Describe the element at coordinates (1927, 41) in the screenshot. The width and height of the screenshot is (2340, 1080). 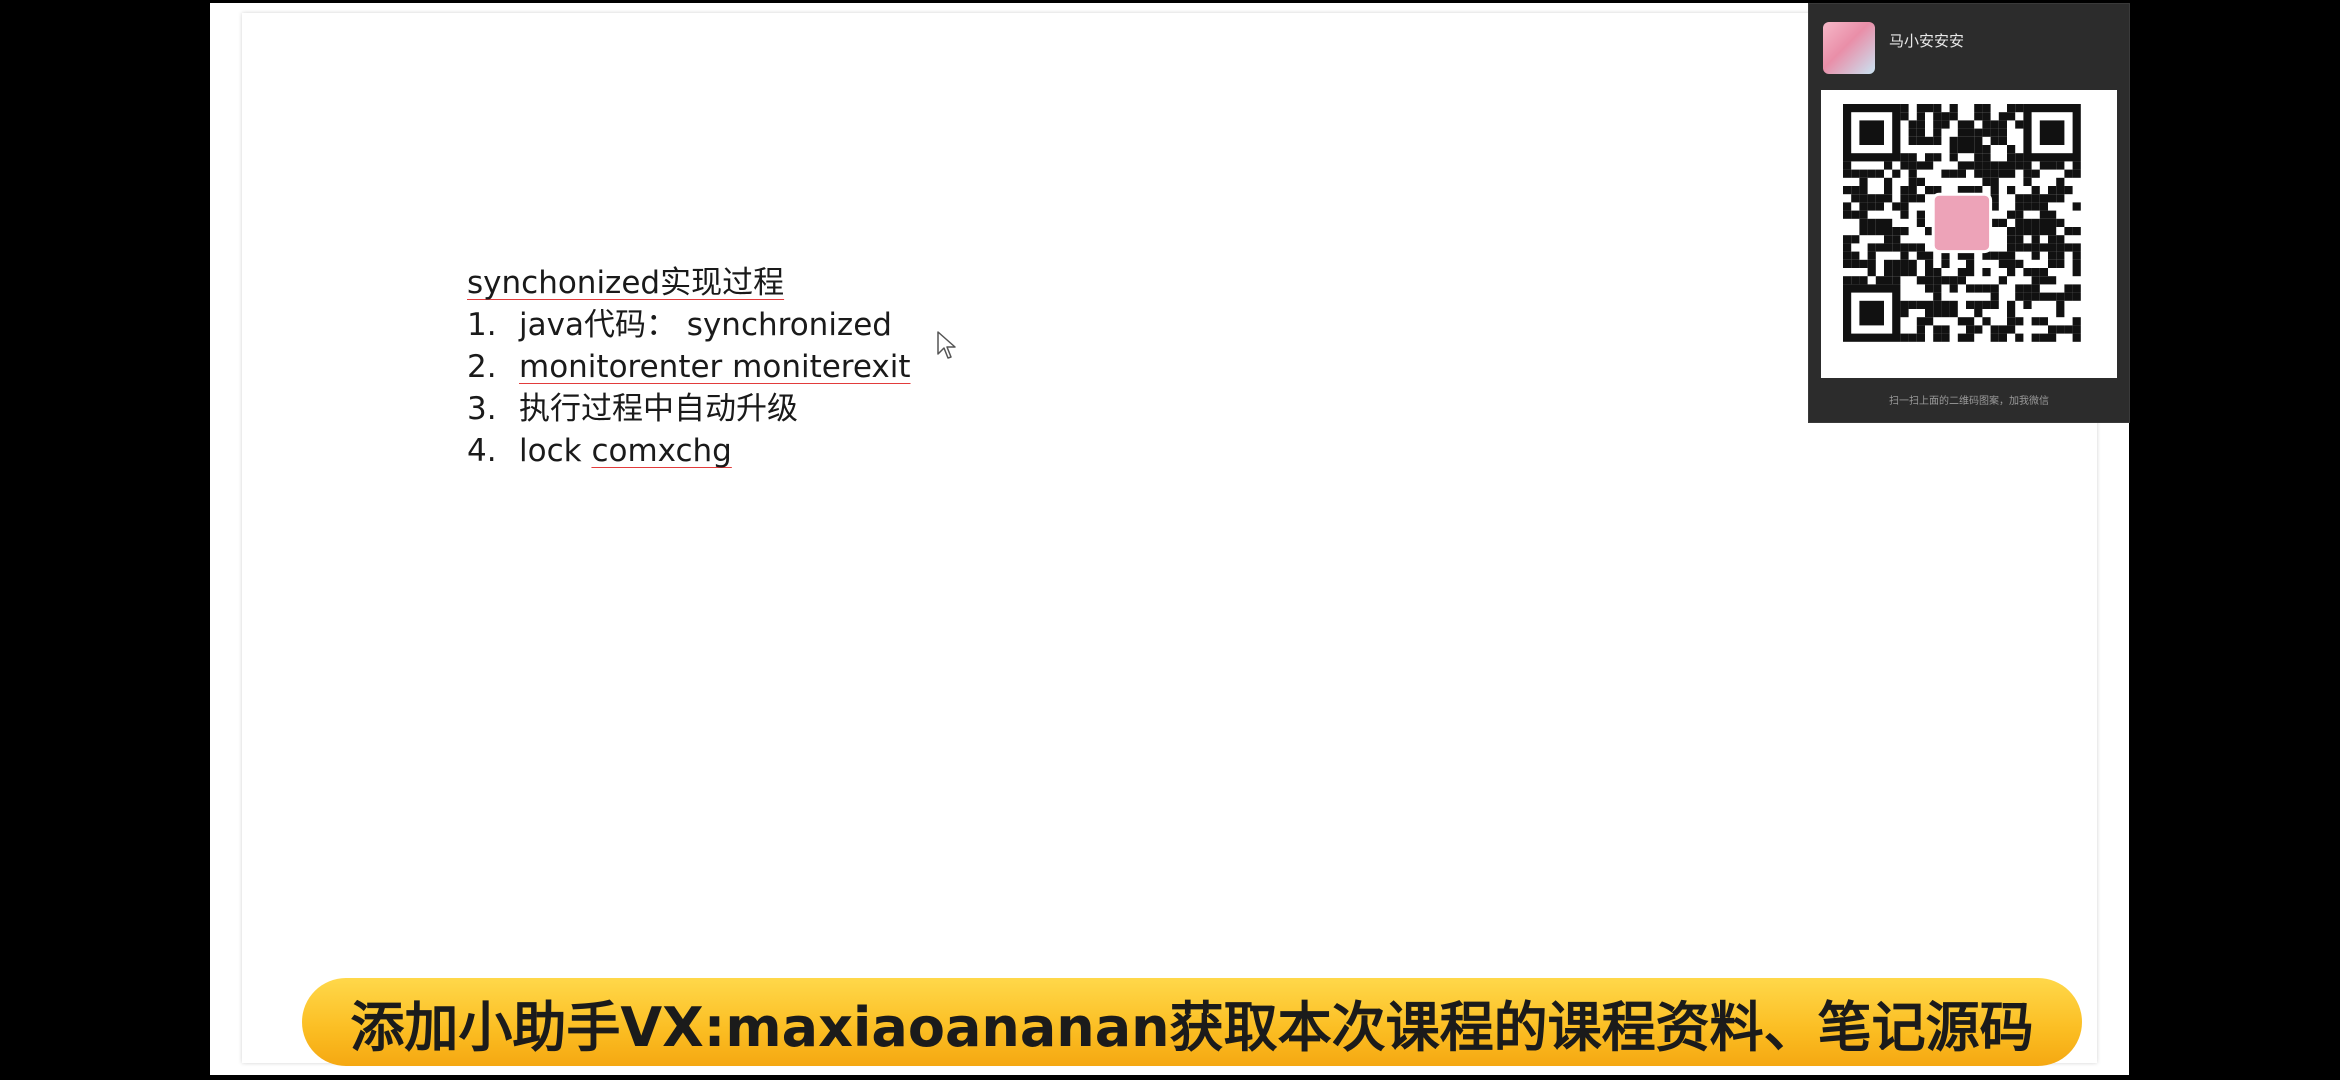
I see `qr-account-name: 马小安安安` at that location.